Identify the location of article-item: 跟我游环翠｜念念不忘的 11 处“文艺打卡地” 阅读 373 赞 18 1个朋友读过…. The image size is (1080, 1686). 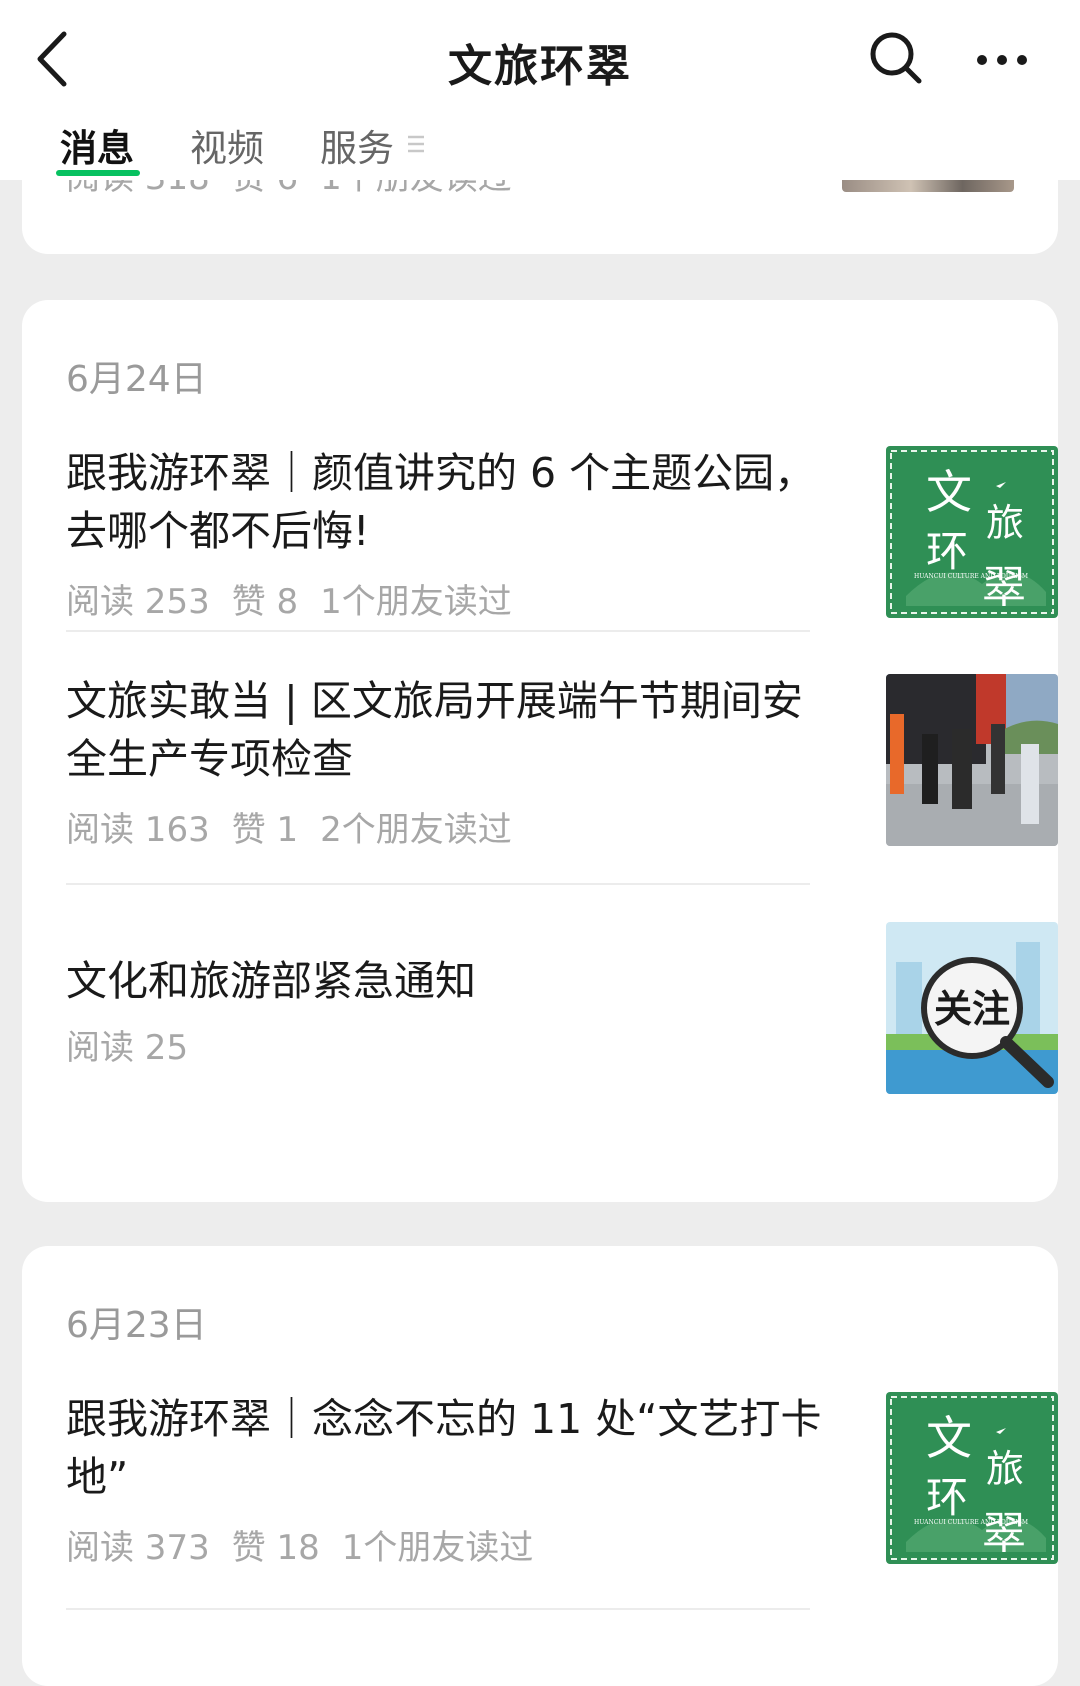
(562, 1490).